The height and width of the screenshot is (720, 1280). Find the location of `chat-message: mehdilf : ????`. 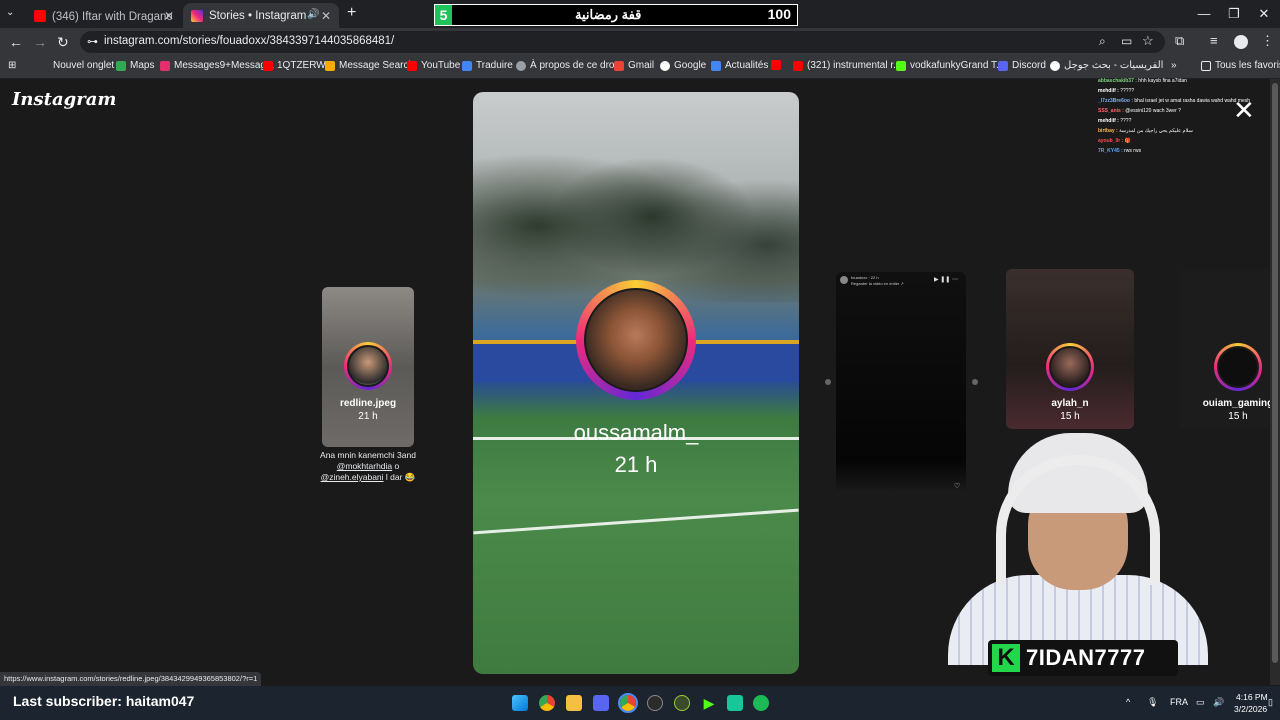

chat-message: mehdilf : ???? is located at coordinates (1188, 121).